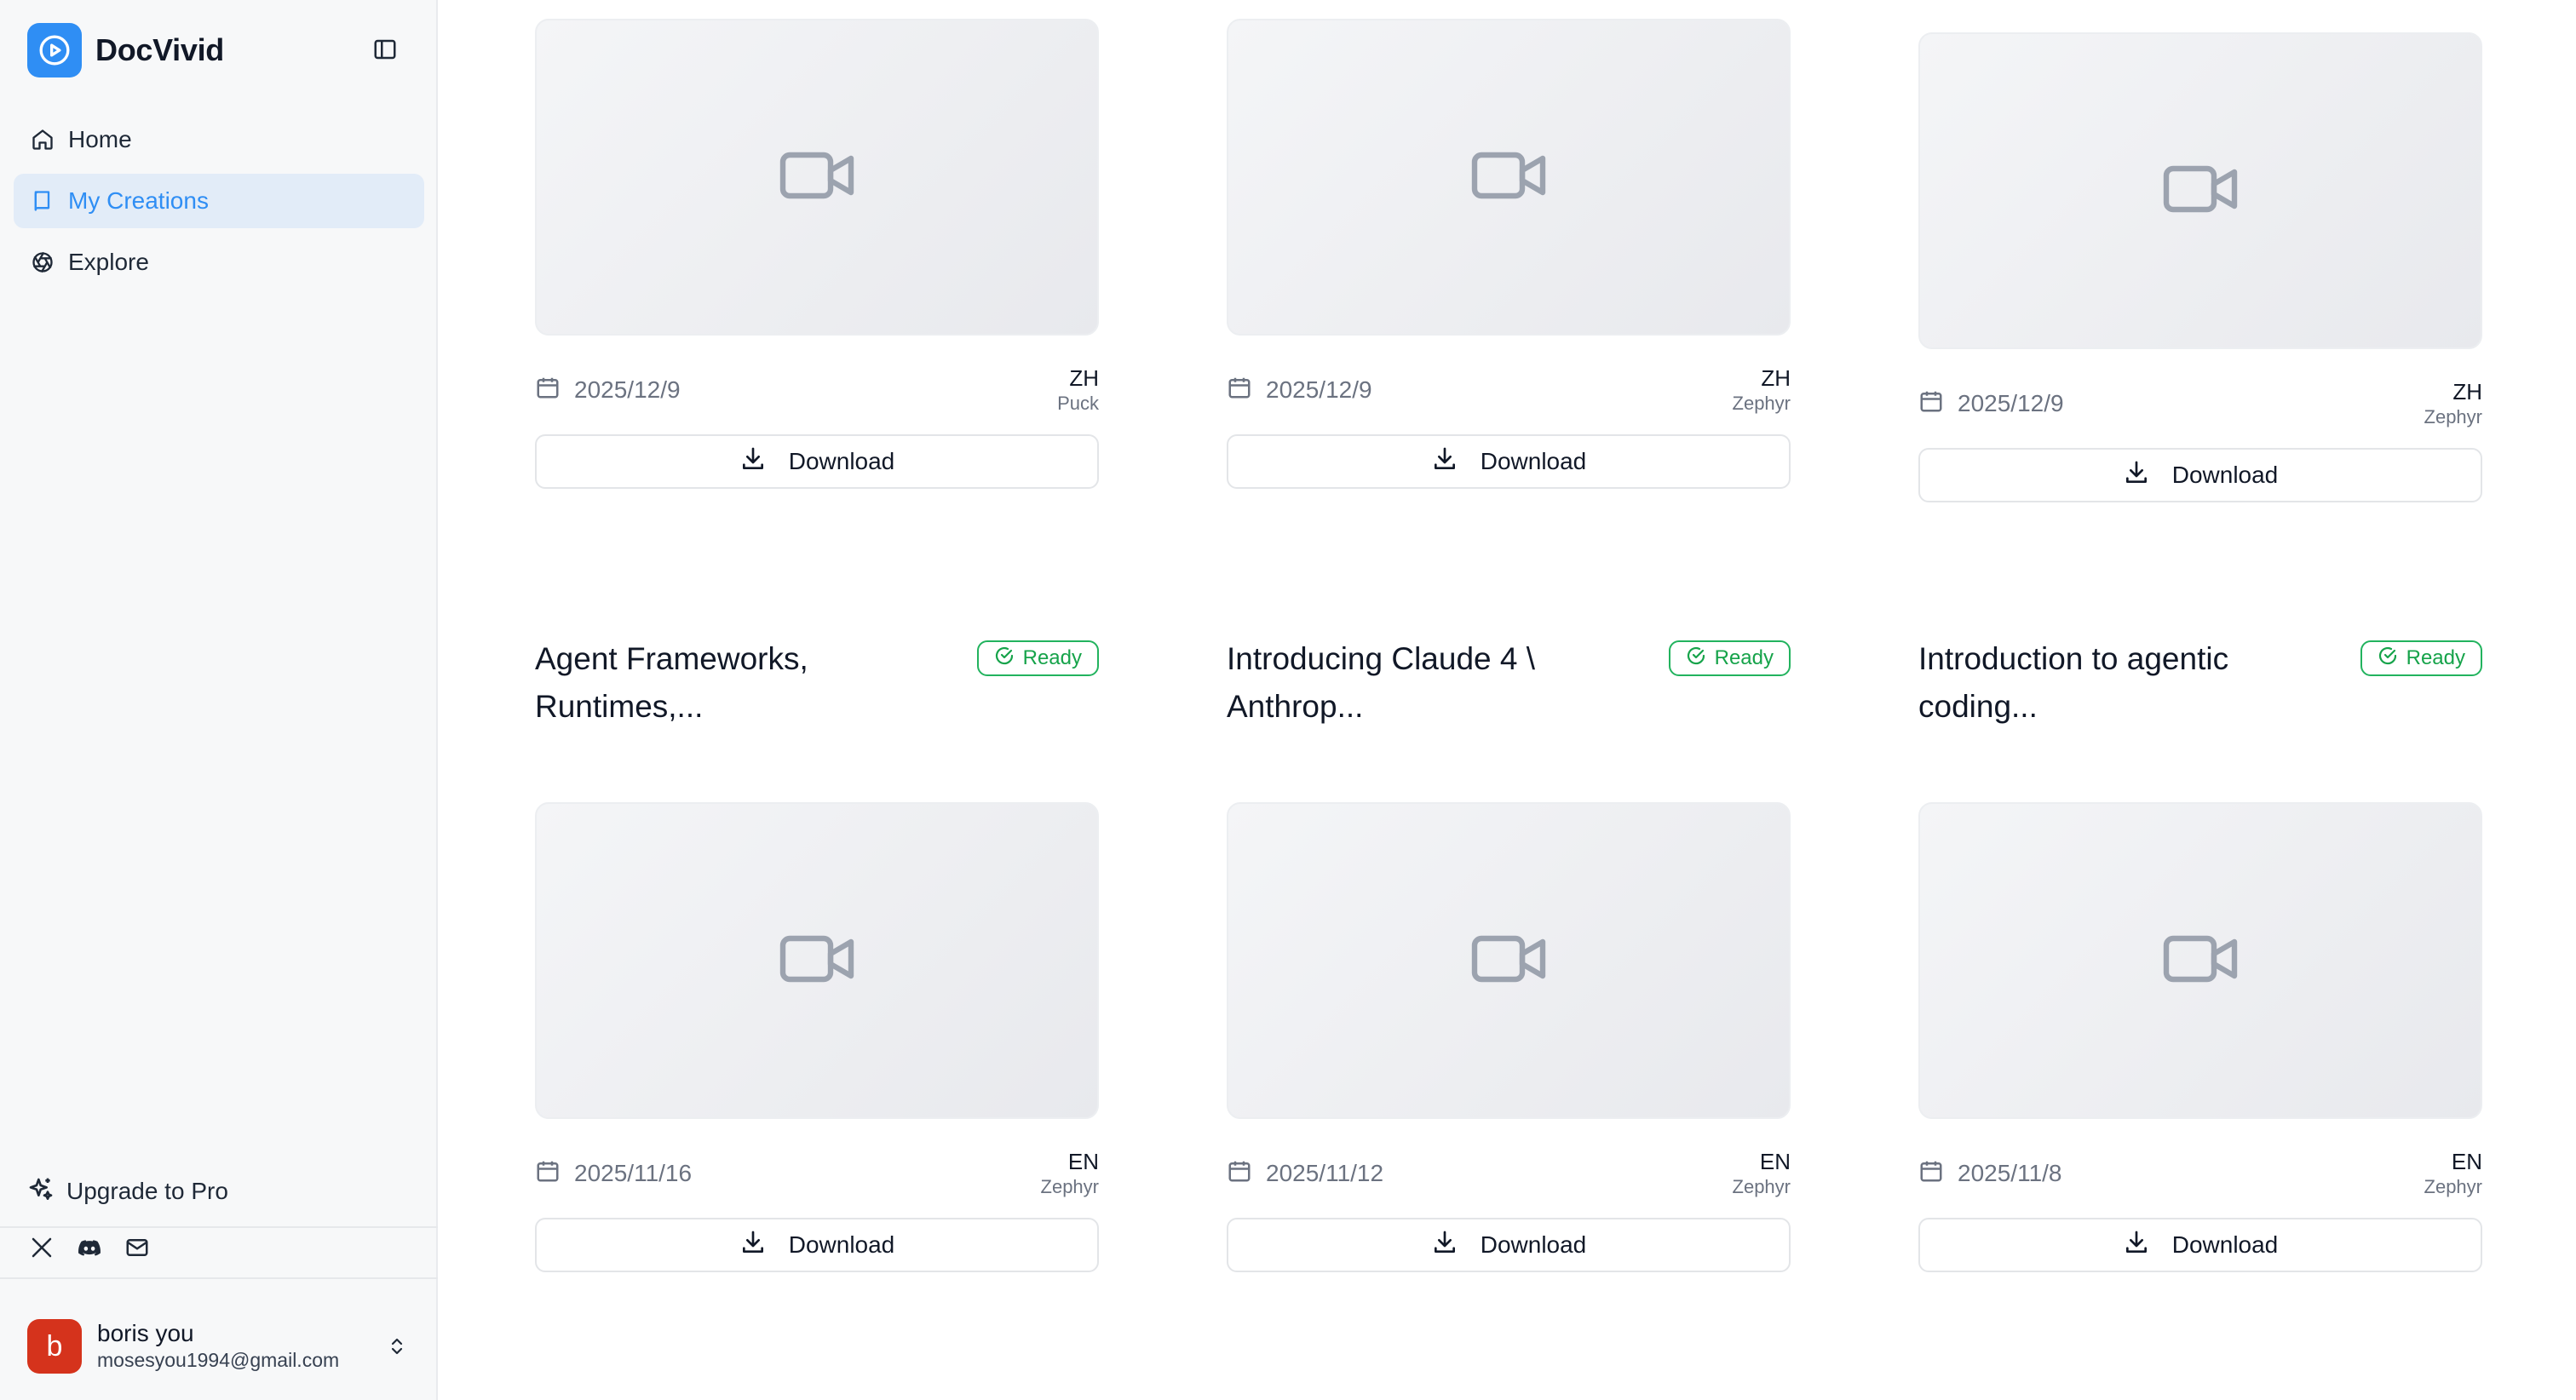 The width and height of the screenshot is (2576, 1400). I want to click on docvivid-logo-icon, so click(55, 50).